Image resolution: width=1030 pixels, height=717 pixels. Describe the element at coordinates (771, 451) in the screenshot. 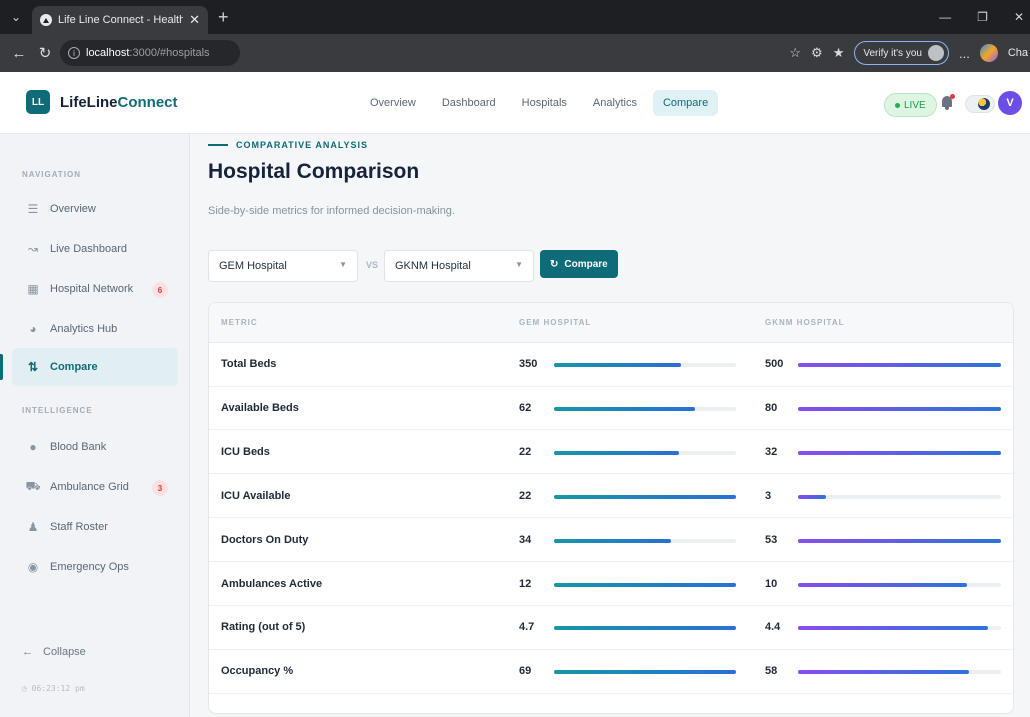

I see `hospital-b-value: 32` at that location.